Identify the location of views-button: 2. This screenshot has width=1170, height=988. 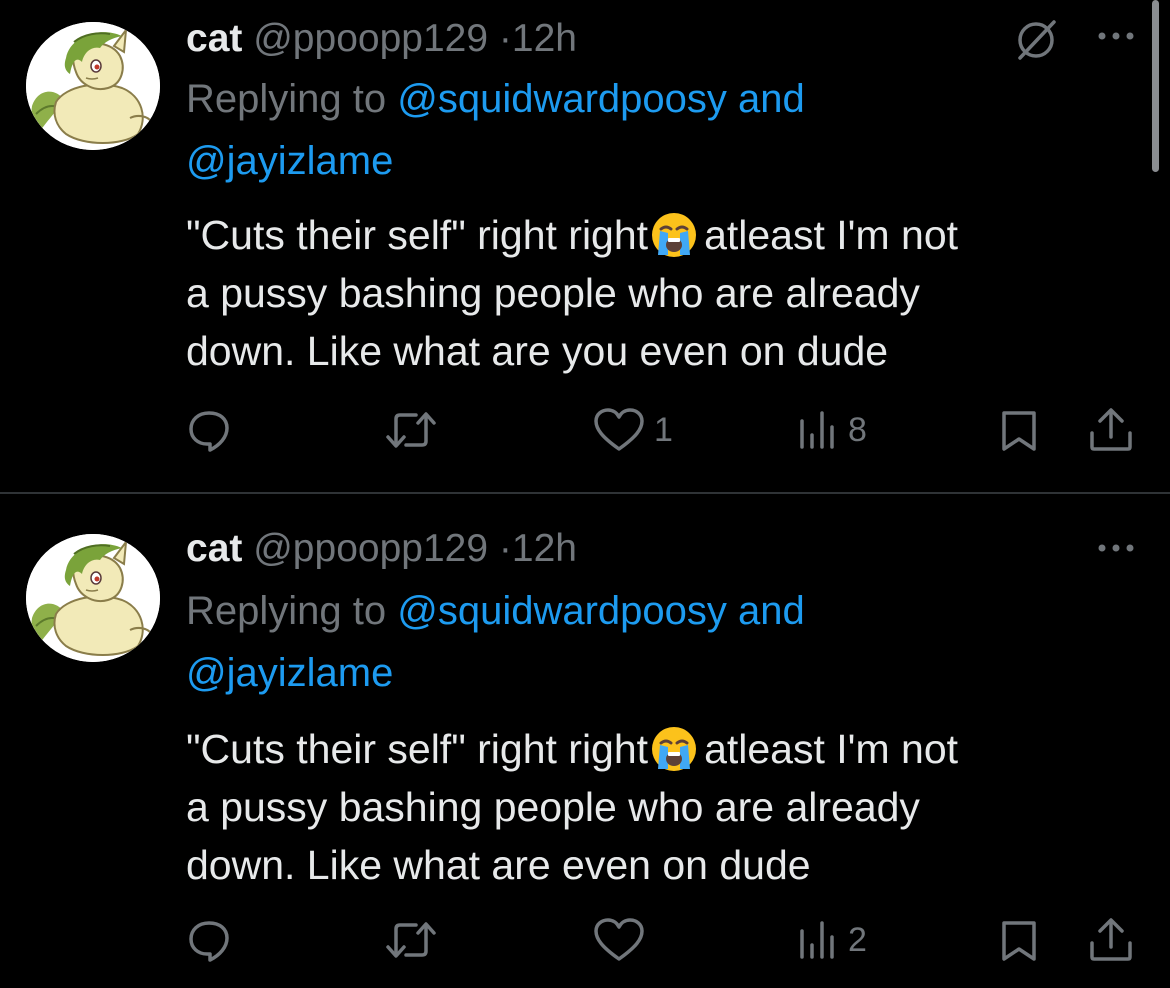
(831, 940).